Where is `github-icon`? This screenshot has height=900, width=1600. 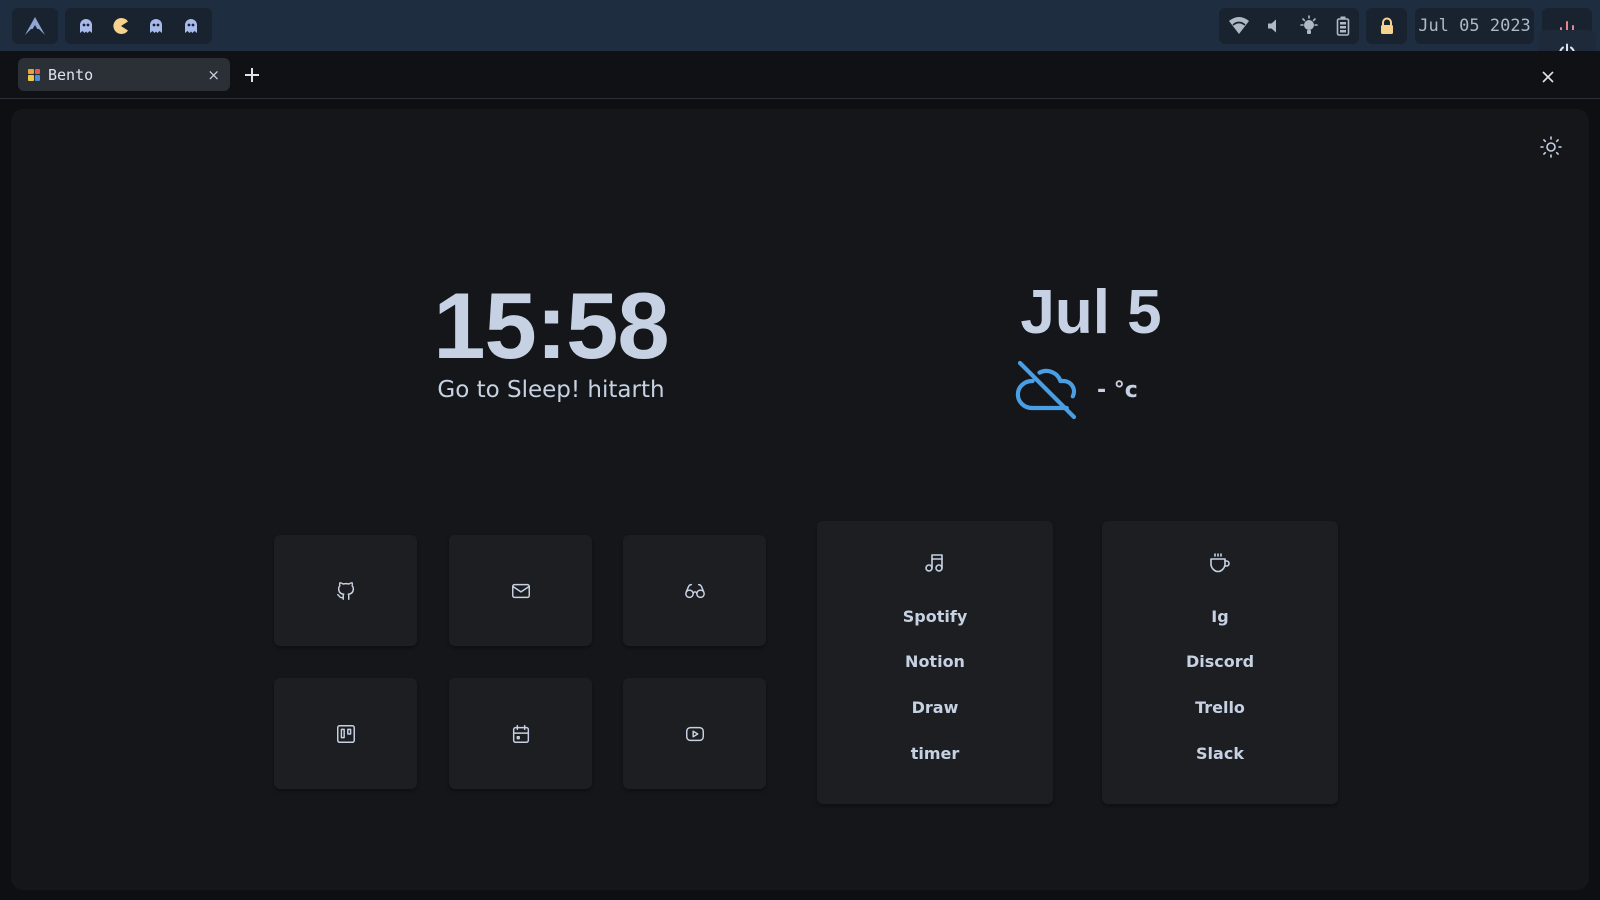 github-icon is located at coordinates (346, 591).